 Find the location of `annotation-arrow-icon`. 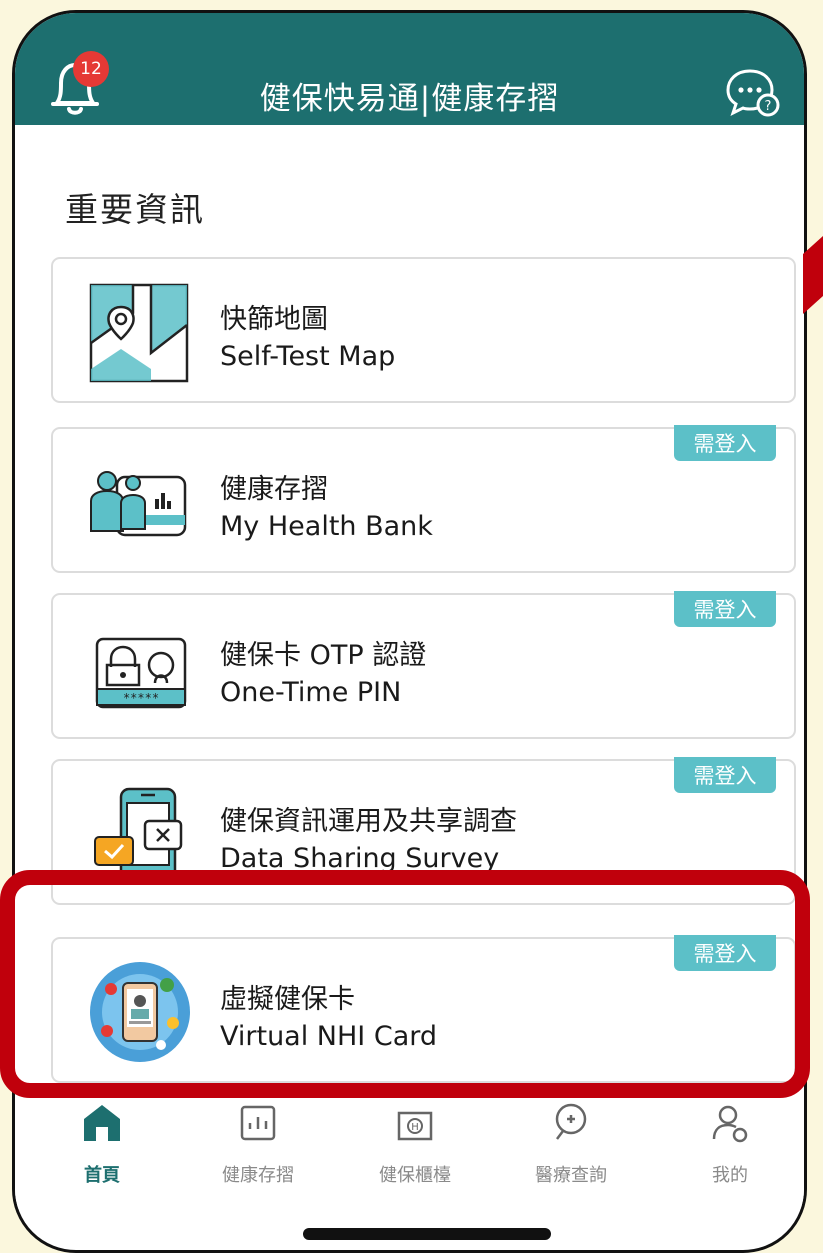

annotation-arrow-icon is located at coordinates (813, 275).